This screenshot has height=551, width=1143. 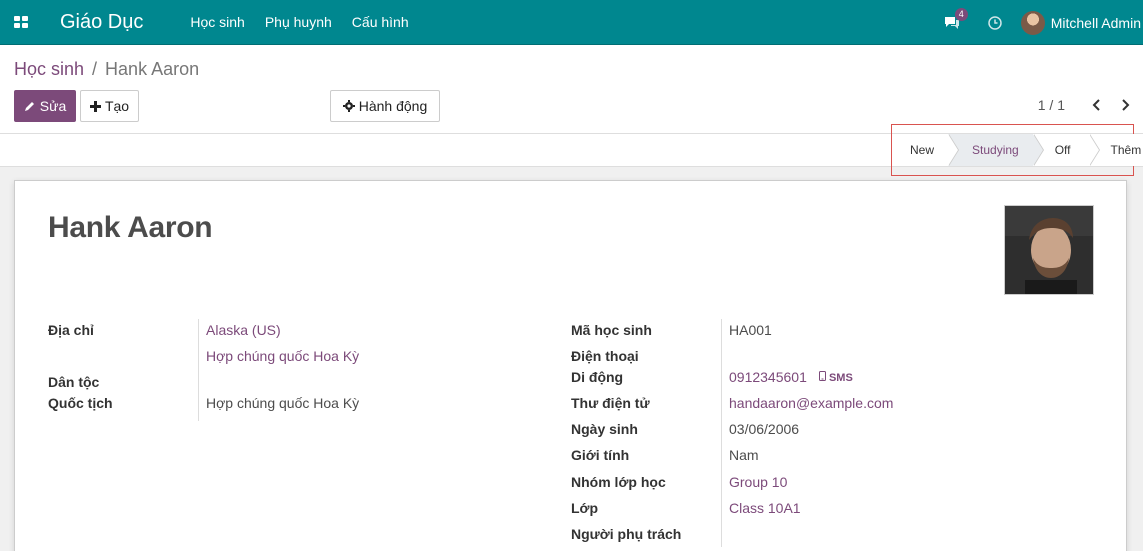 What do you see at coordinates (282, 356) in the screenshot?
I see `address-country-link: Hợp chúng quốc Hoa Kỳ` at bounding box center [282, 356].